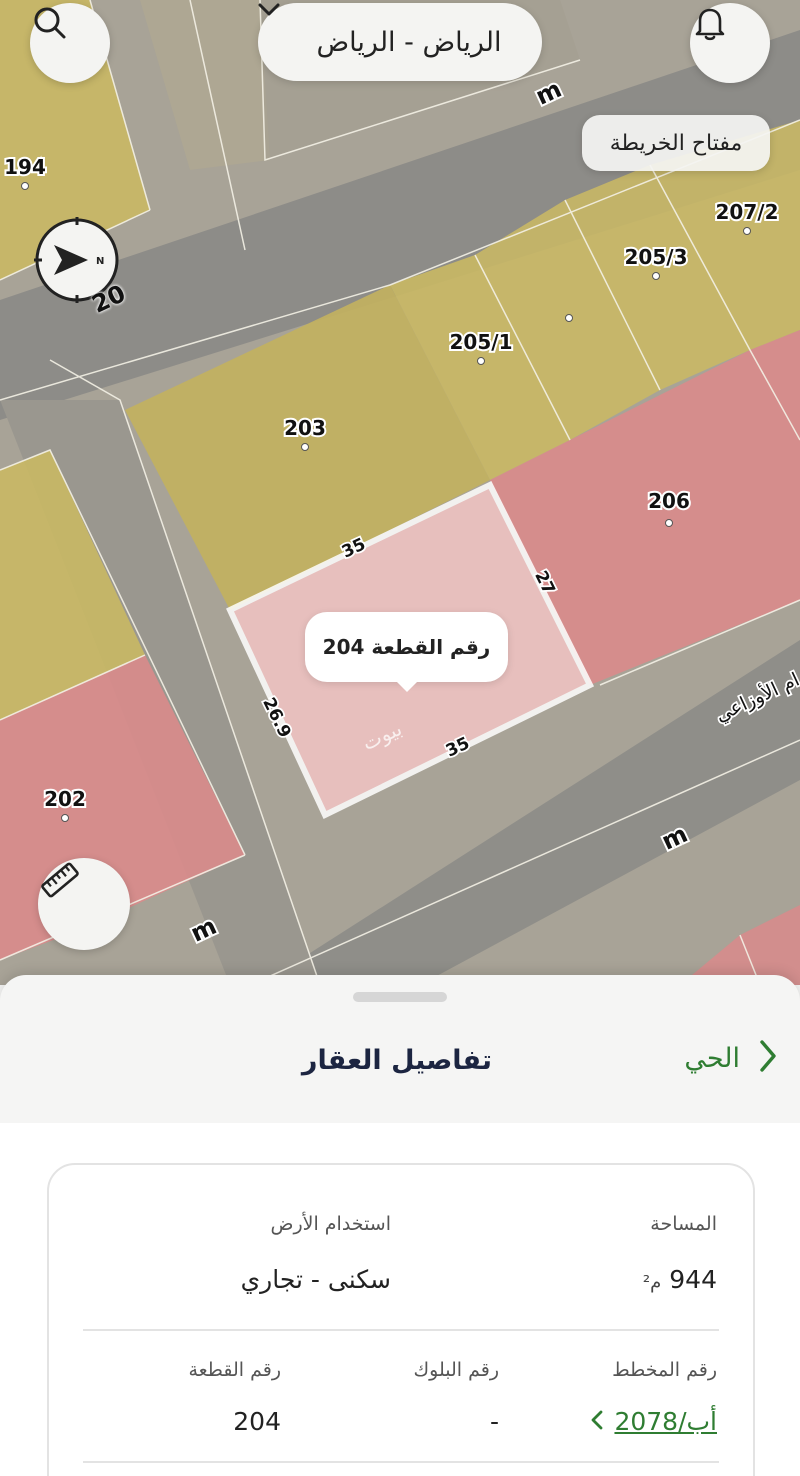  I want to click on map-key-button: مفتاح الخريطة, so click(676, 143).